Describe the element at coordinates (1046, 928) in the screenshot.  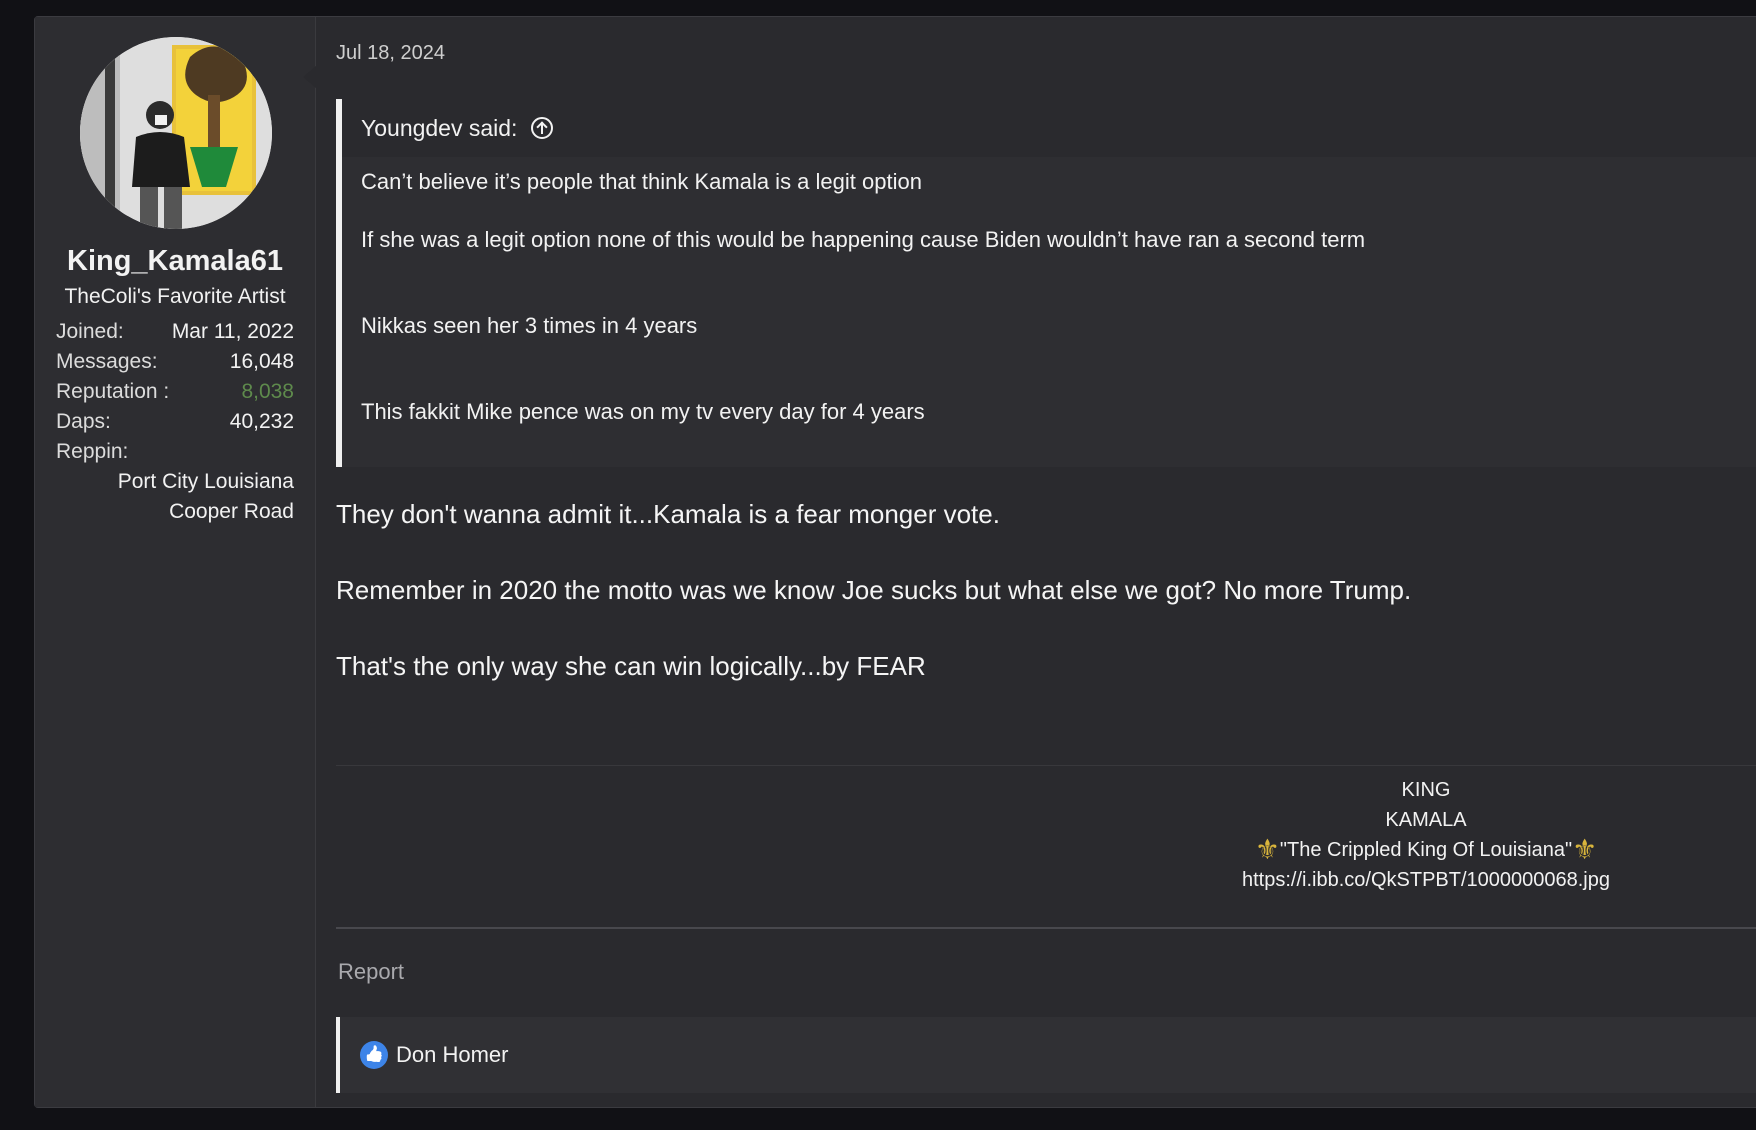
I see `footer-divider` at that location.